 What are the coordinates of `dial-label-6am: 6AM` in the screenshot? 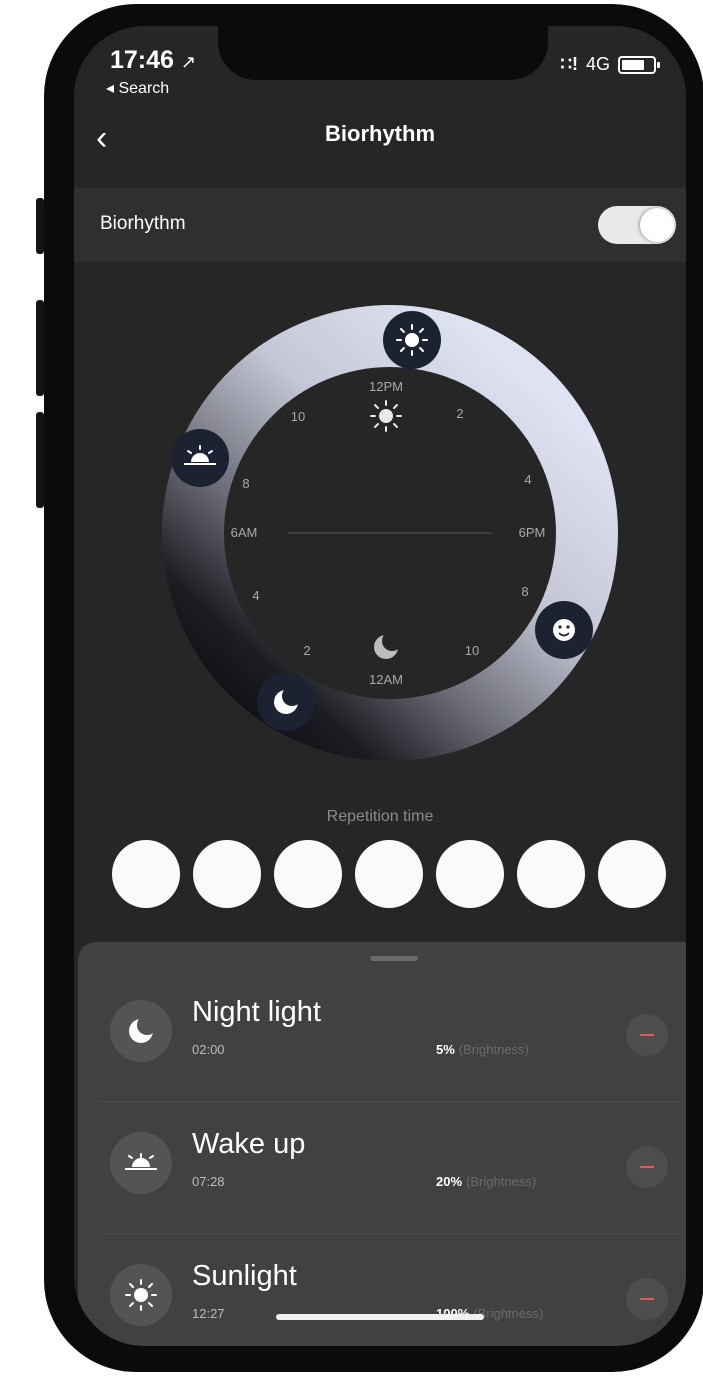 It's located at (244, 532).